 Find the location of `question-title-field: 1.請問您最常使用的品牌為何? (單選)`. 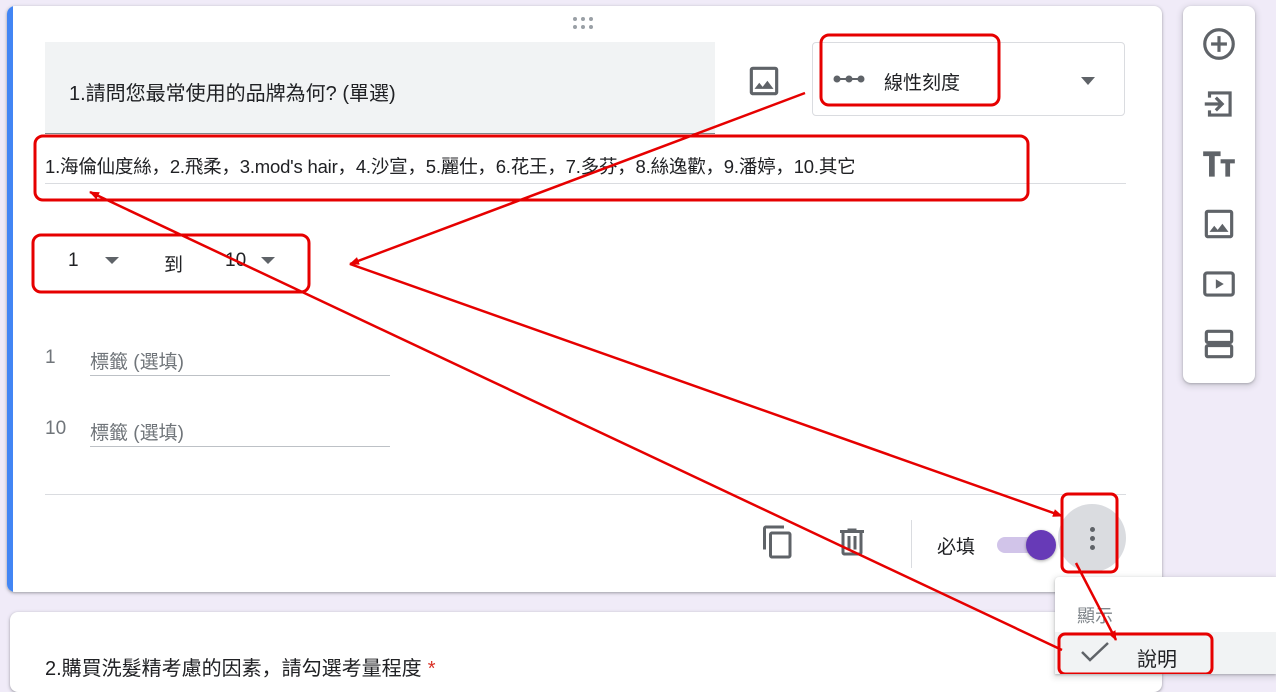

question-title-field: 1.請問您最常使用的品牌為何? (單選) is located at coordinates (380, 88).